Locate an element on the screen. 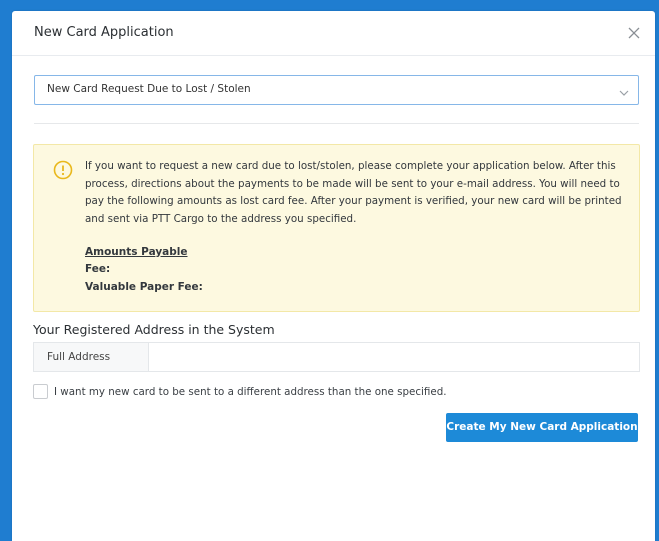  address-prefix: Full Address is located at coordinates (91, 357).